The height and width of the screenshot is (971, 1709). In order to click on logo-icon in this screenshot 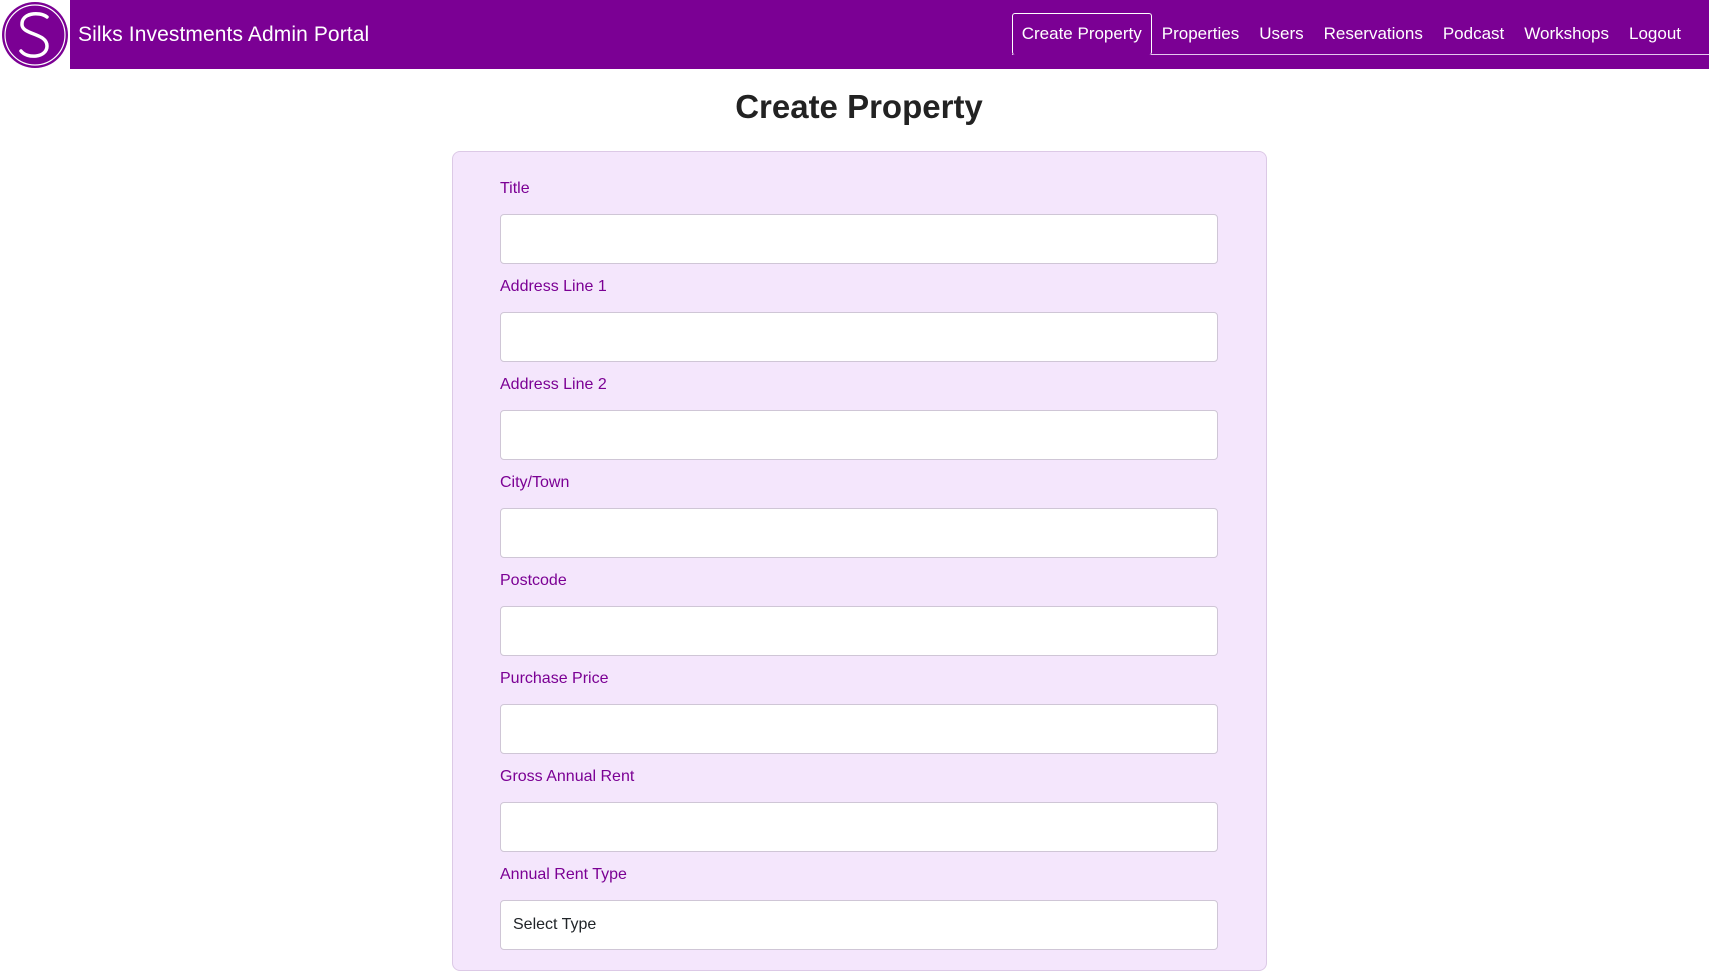, I will do `click(35, 34)`.